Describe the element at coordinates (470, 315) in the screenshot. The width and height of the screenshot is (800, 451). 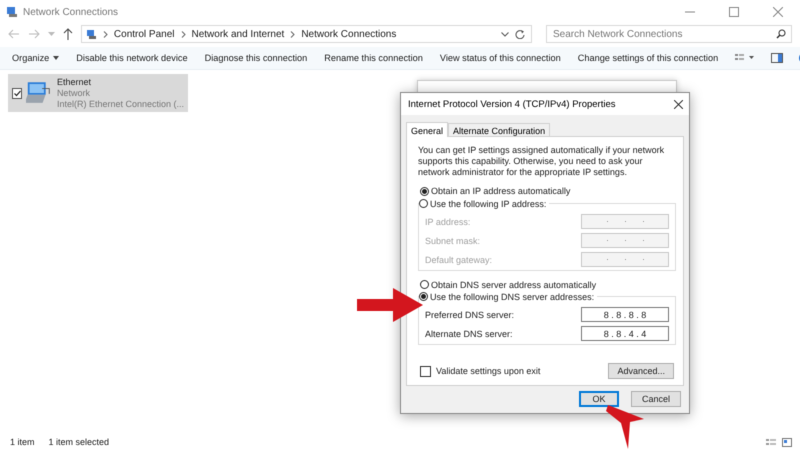
I see `field-label: Preferred DNS server:` at that location.